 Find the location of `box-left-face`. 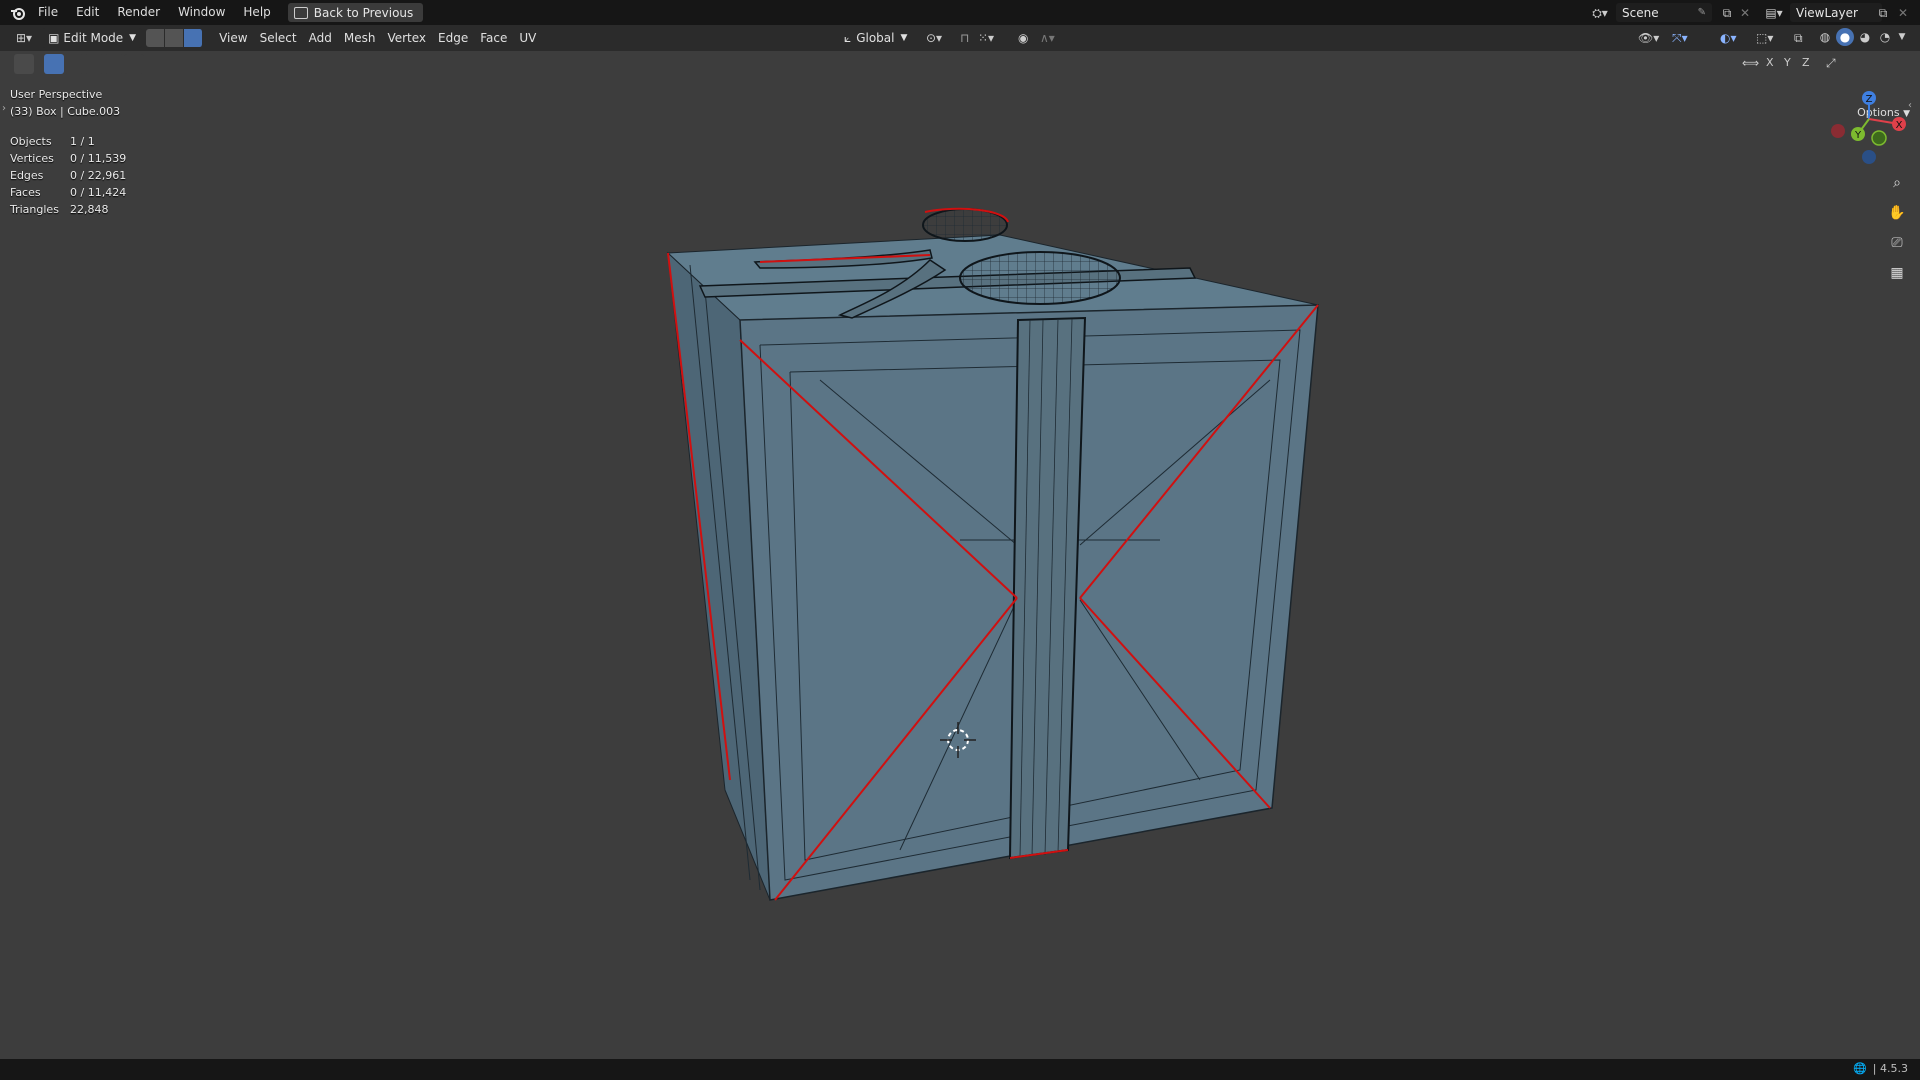

box-left-face is located at coordinates (719, 576).